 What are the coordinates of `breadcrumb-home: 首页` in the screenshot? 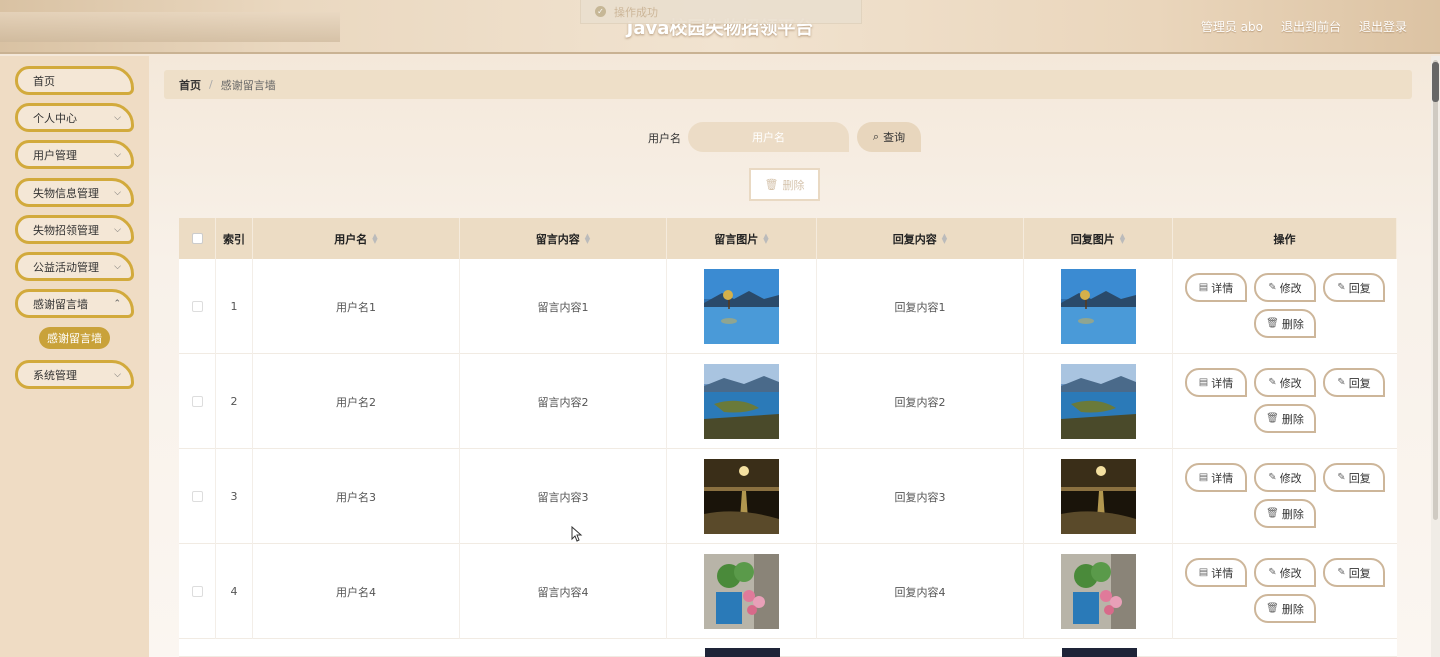 It's located at (190, 85).